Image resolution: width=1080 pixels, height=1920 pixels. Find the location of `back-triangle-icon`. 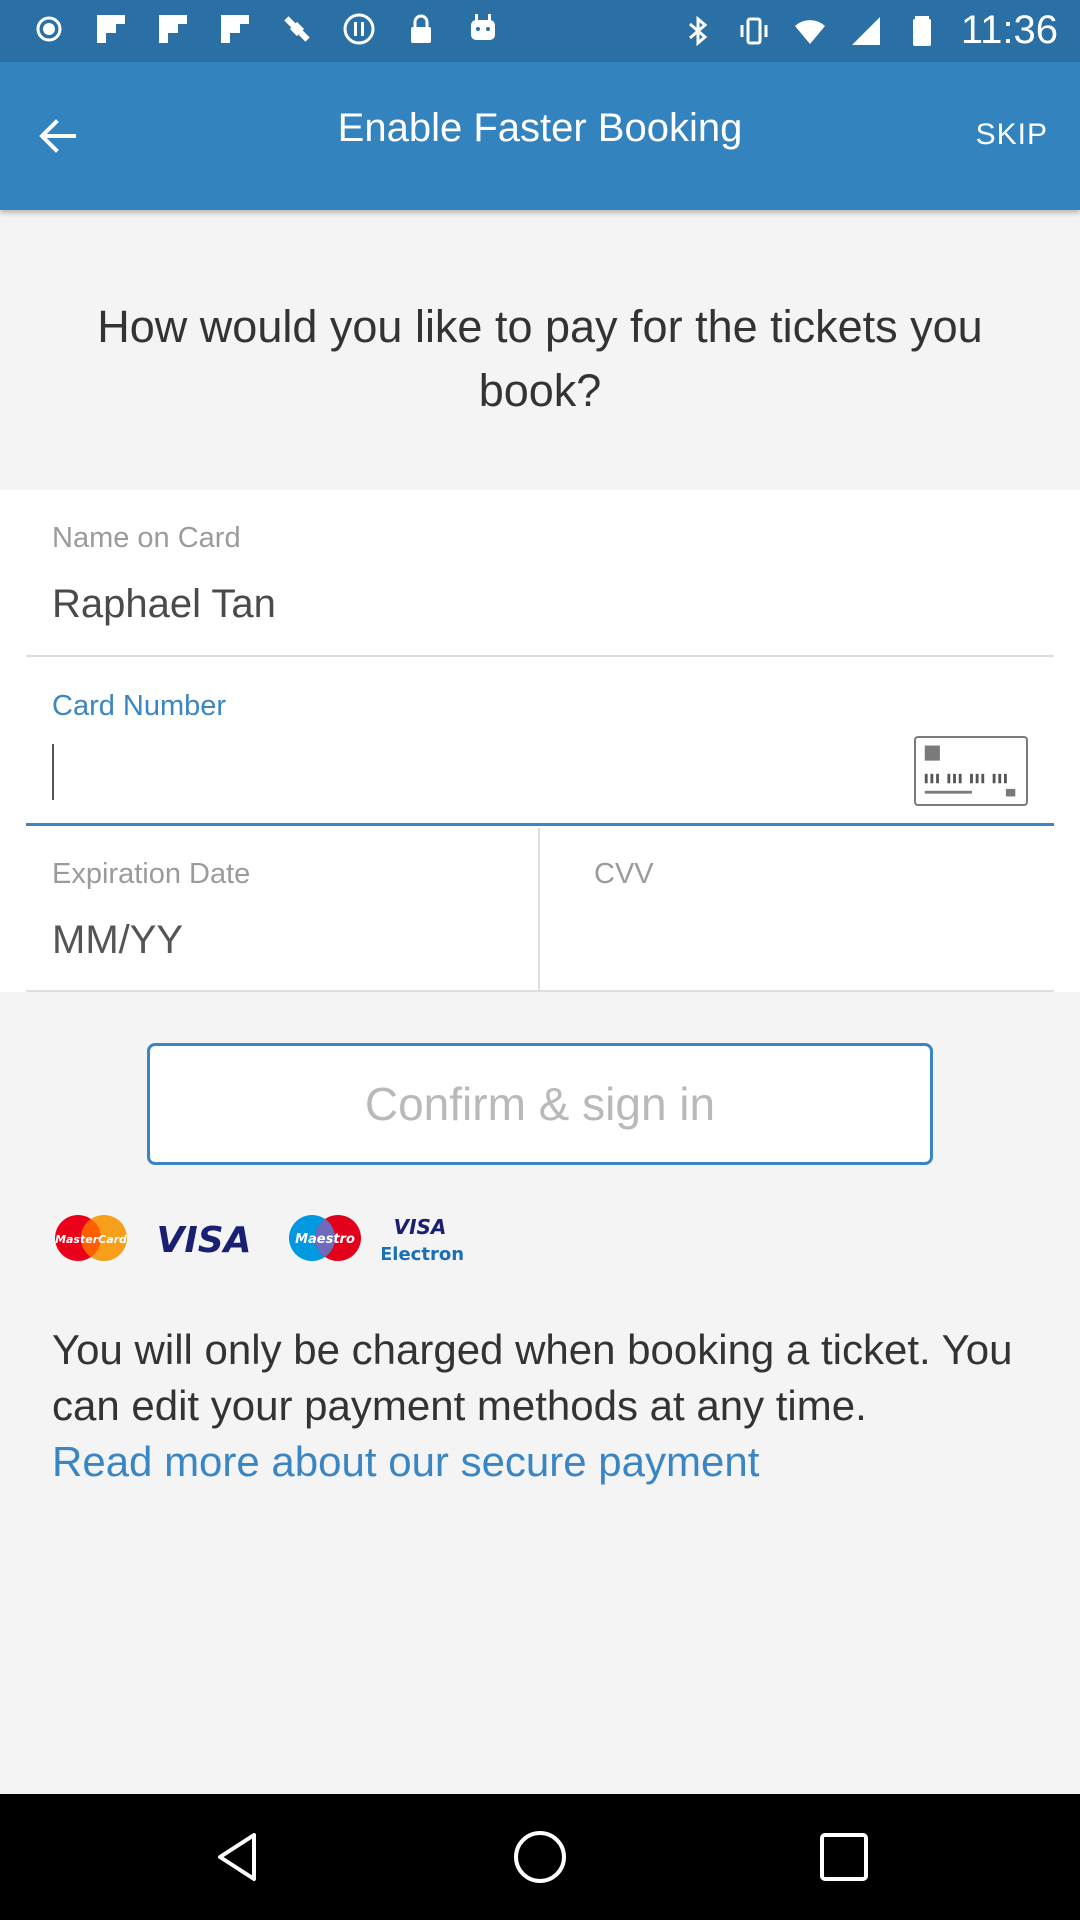

back-triangle-icon is located at coordinates (238, 1857).